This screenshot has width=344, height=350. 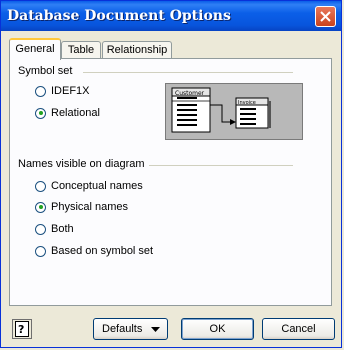 I want to click on window-title: Database Document Options, so click(x=119, y=16).